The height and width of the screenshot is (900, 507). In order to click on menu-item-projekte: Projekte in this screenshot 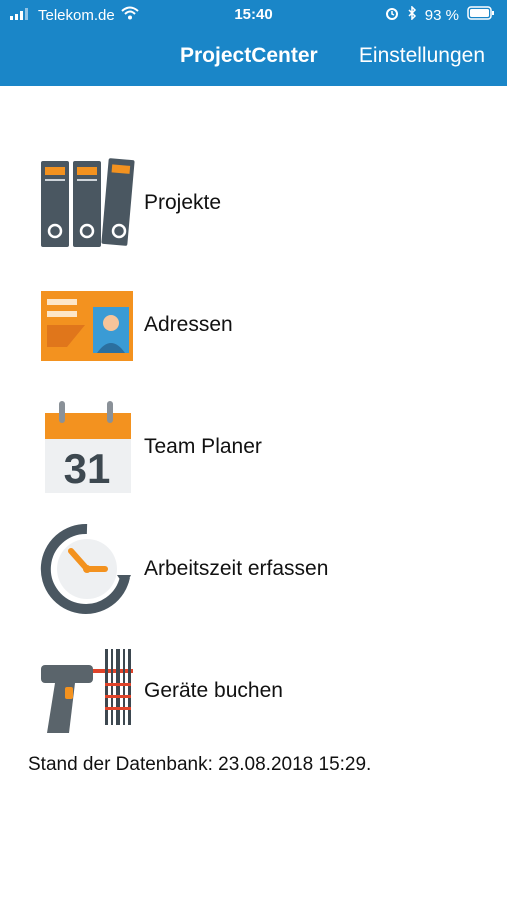, I will do `click(258, 203)`.